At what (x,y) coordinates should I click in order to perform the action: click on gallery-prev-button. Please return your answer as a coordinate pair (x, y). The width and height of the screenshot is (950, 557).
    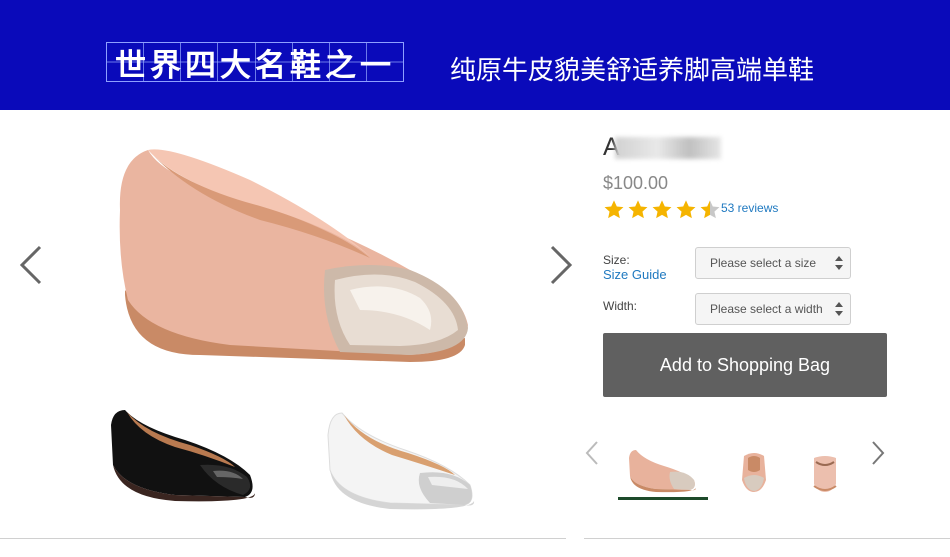
    Looking at the image, I should click on (31, 265).